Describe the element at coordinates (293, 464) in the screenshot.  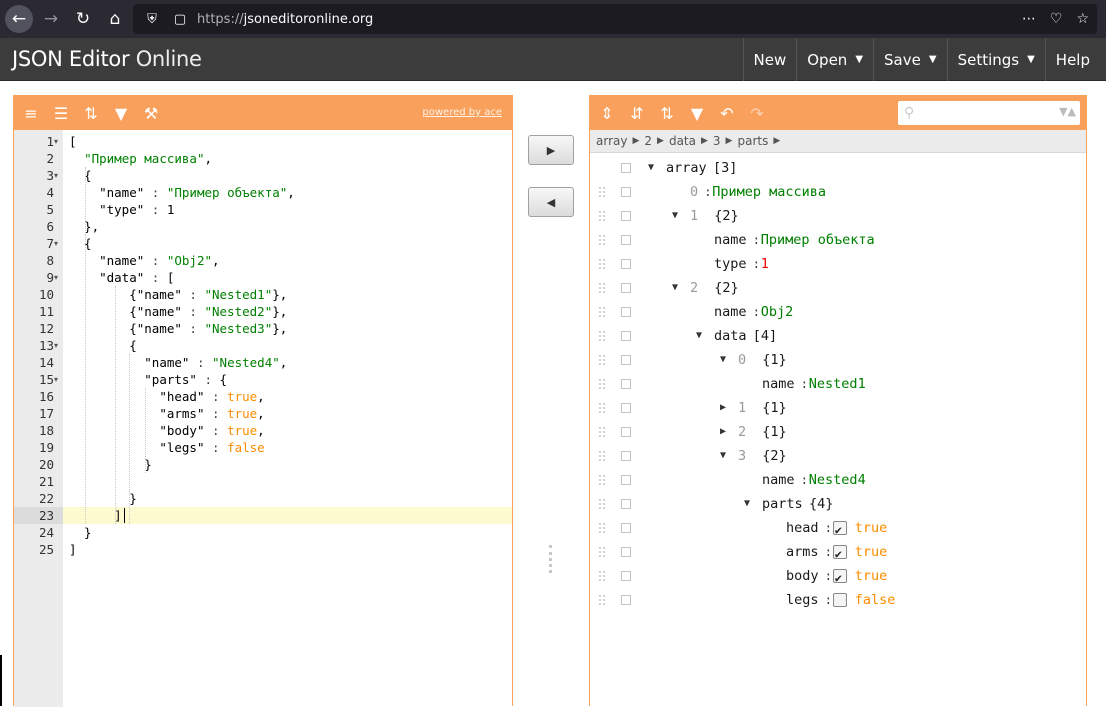
I see `code-line: }` at that location.